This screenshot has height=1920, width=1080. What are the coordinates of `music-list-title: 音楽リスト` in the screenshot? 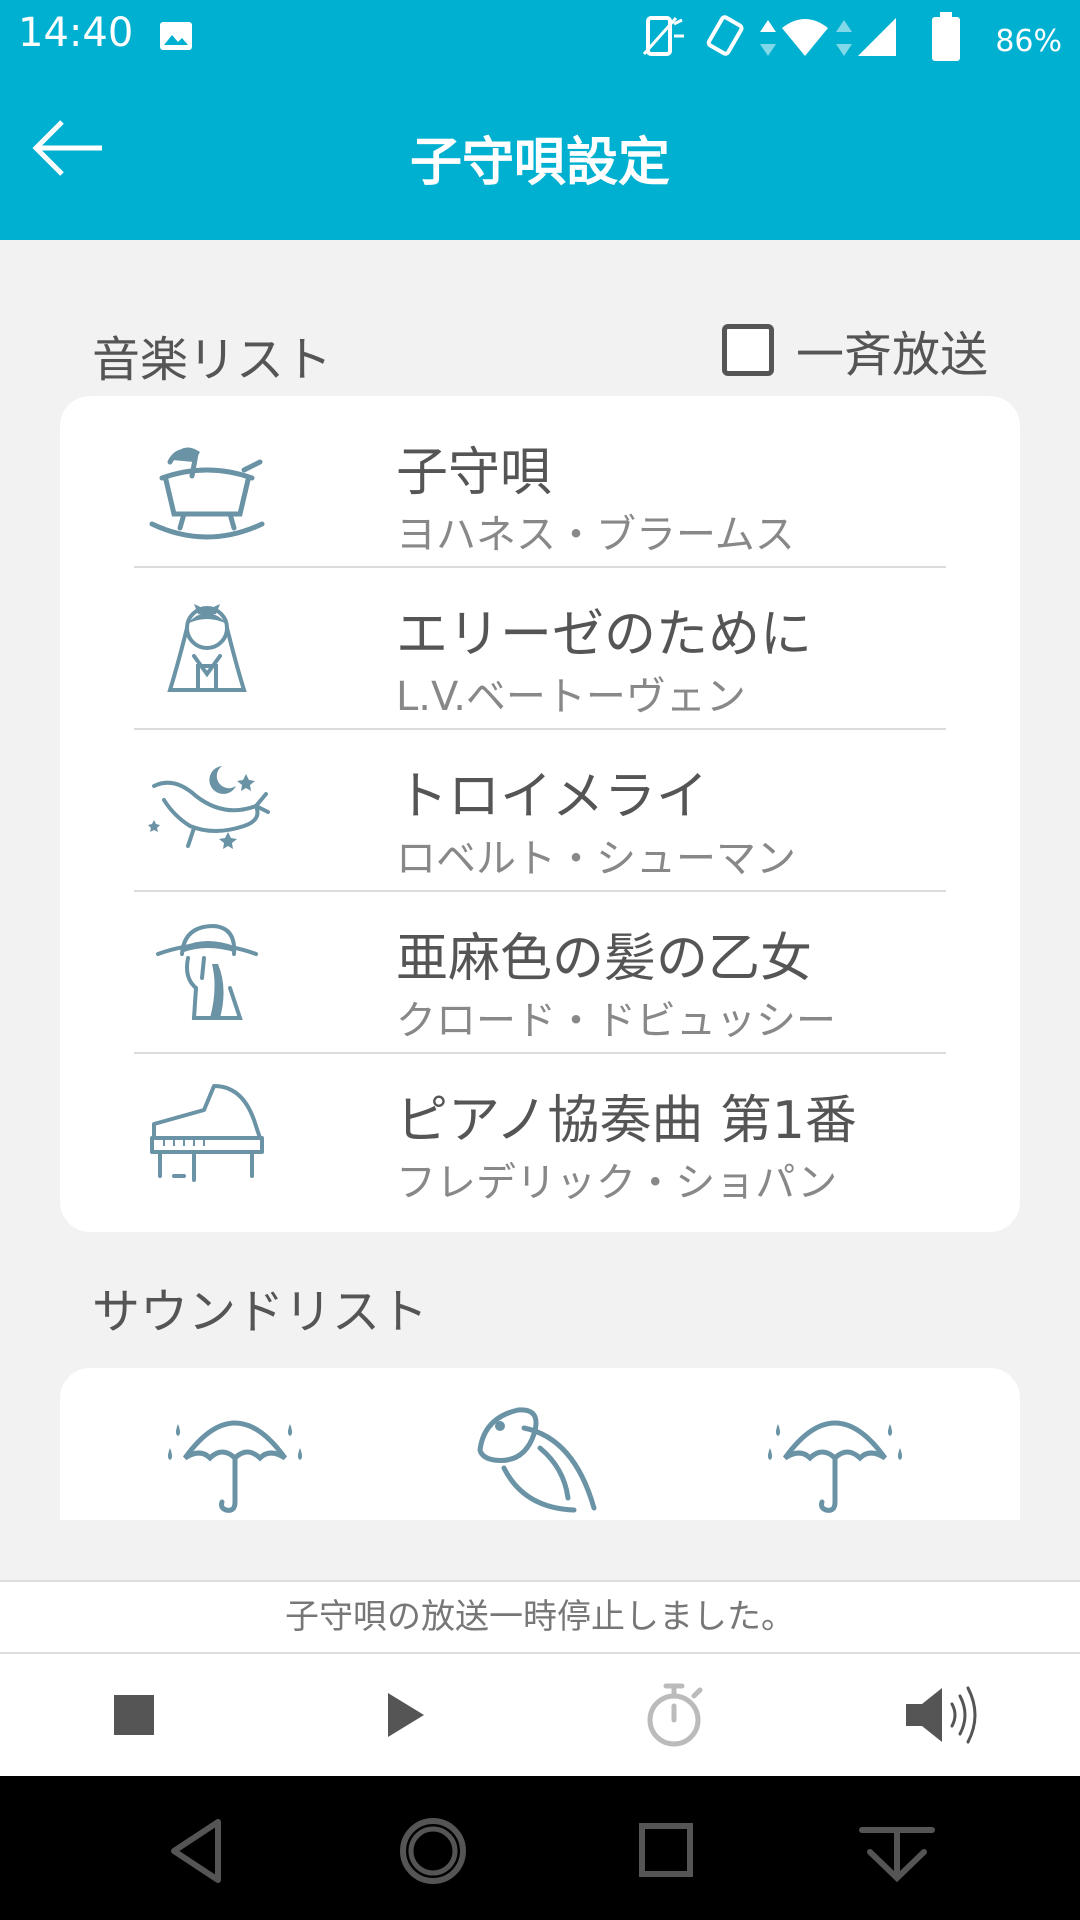 It's located at (212, 360).